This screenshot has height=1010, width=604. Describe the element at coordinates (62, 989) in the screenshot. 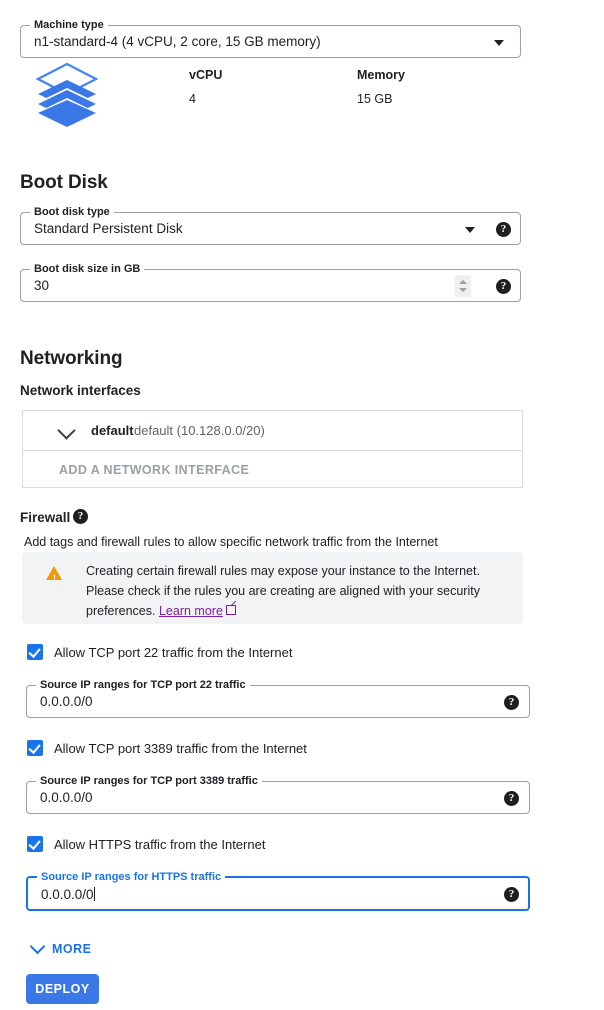

I see `deploy-button: DEPLOY` at that location.